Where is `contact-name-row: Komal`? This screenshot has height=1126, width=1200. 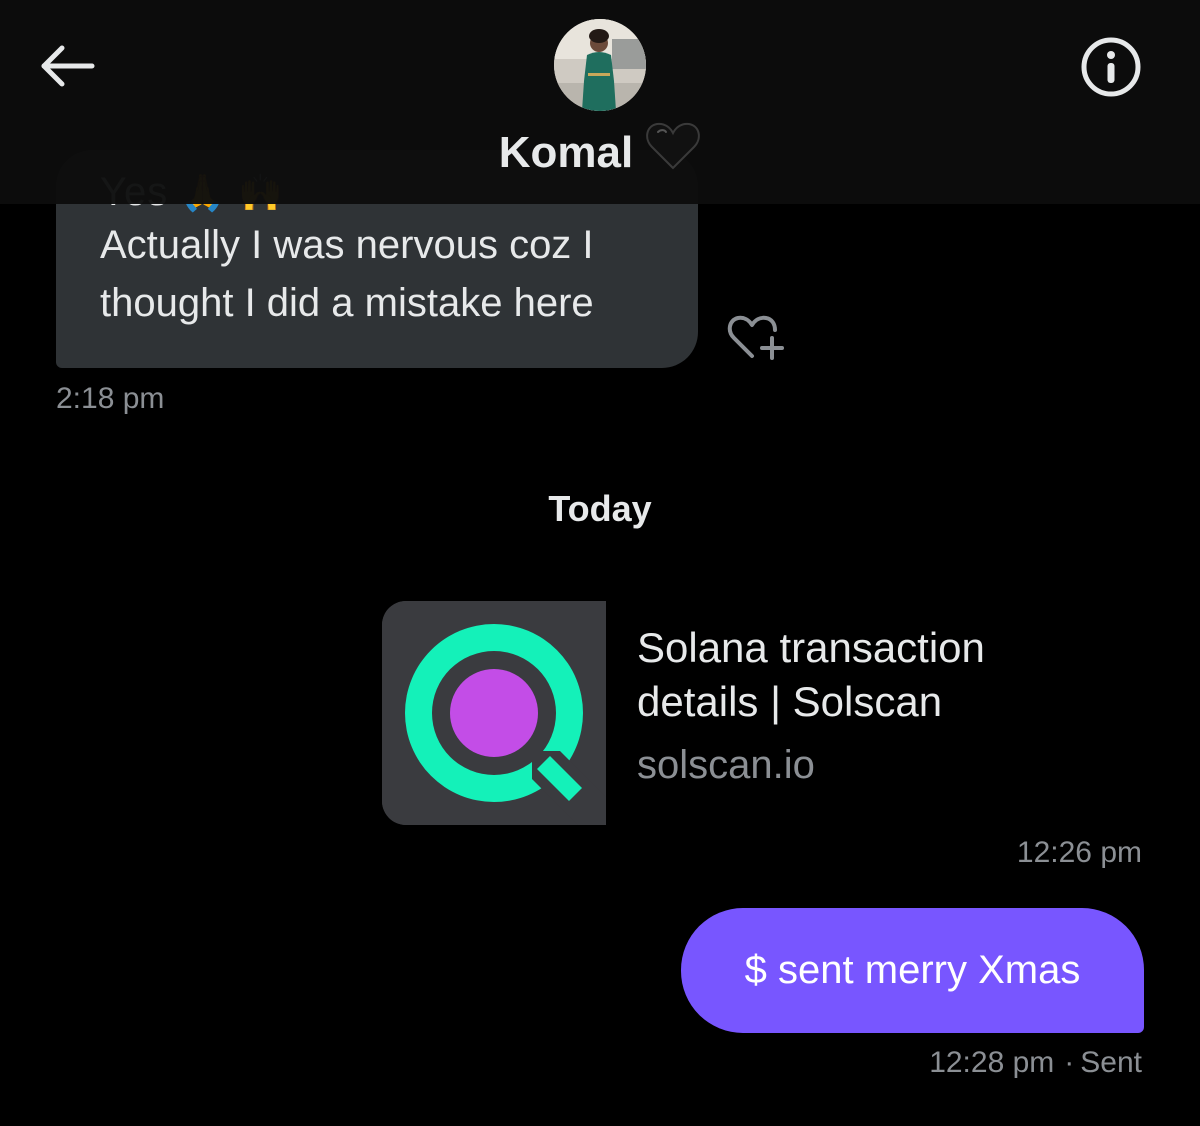
contact-name-row: Komal is located at coordinates (600, 152).